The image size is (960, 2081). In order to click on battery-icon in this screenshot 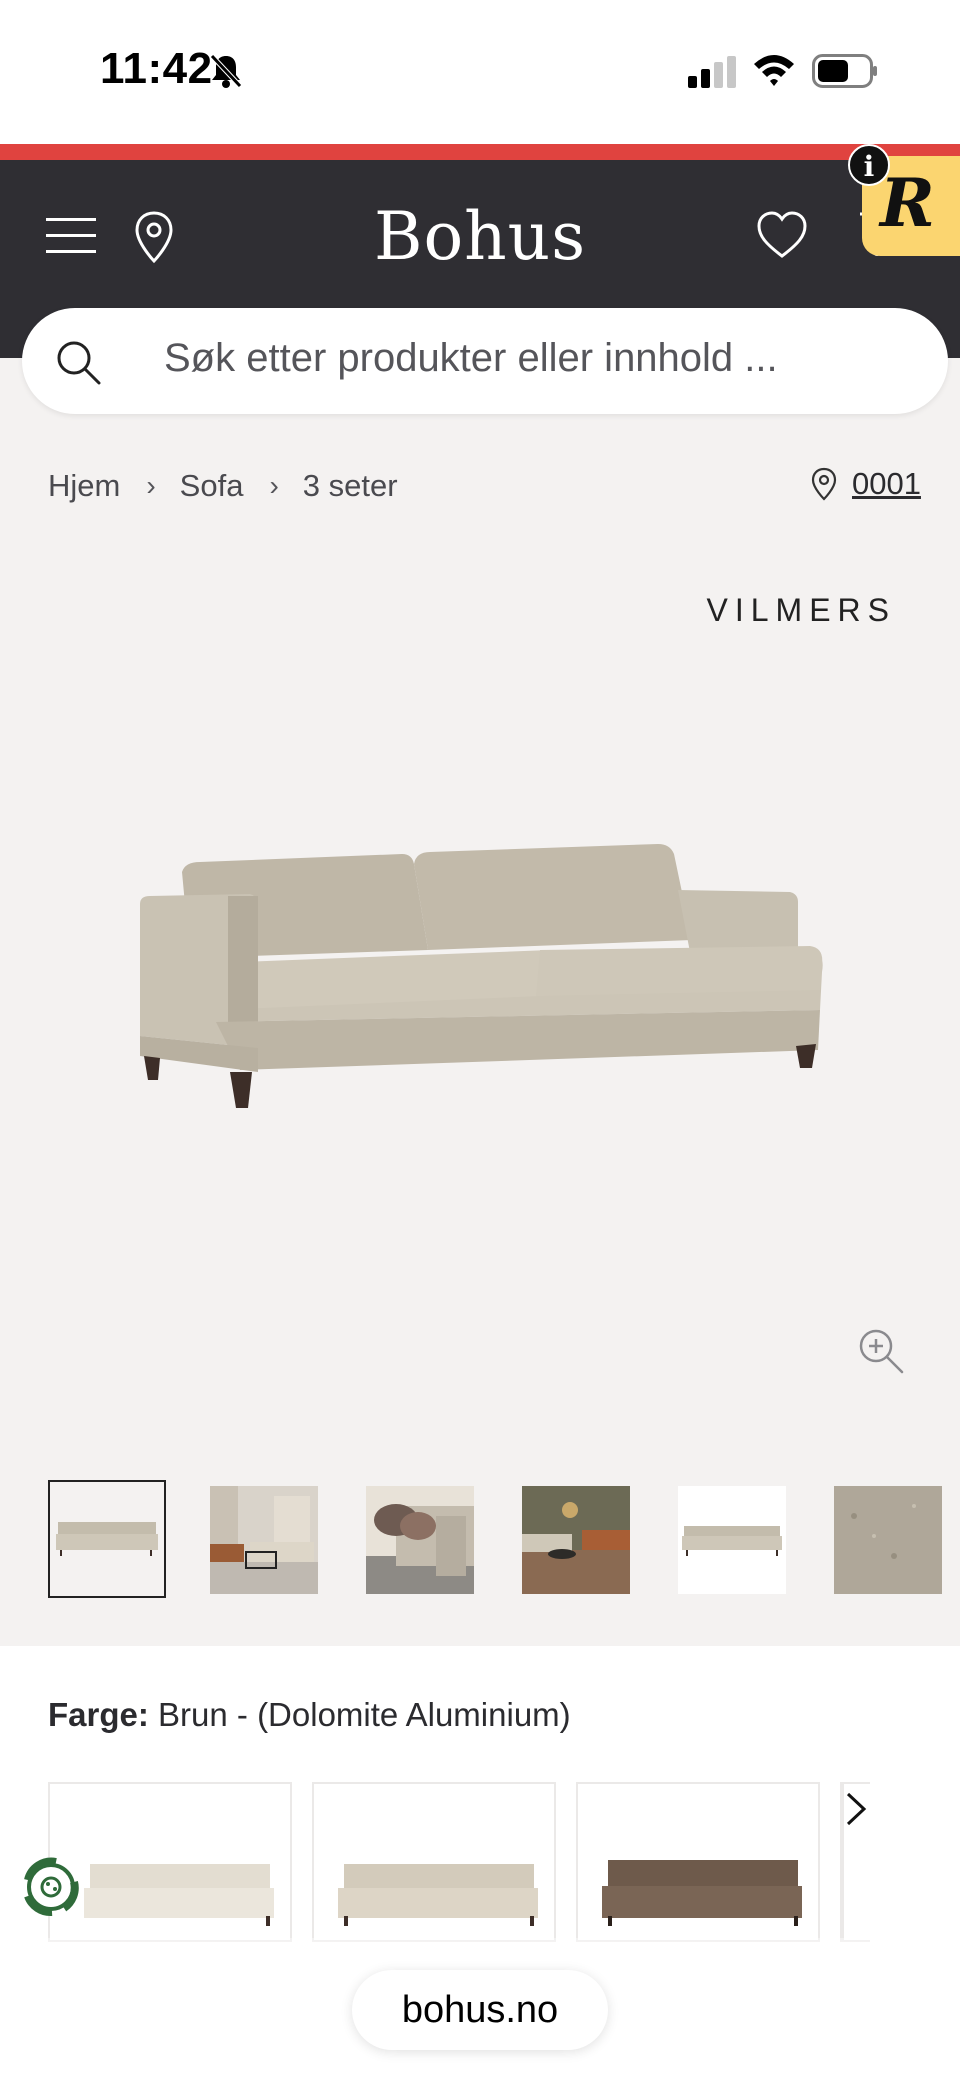, I will do `click(844, 71)`.